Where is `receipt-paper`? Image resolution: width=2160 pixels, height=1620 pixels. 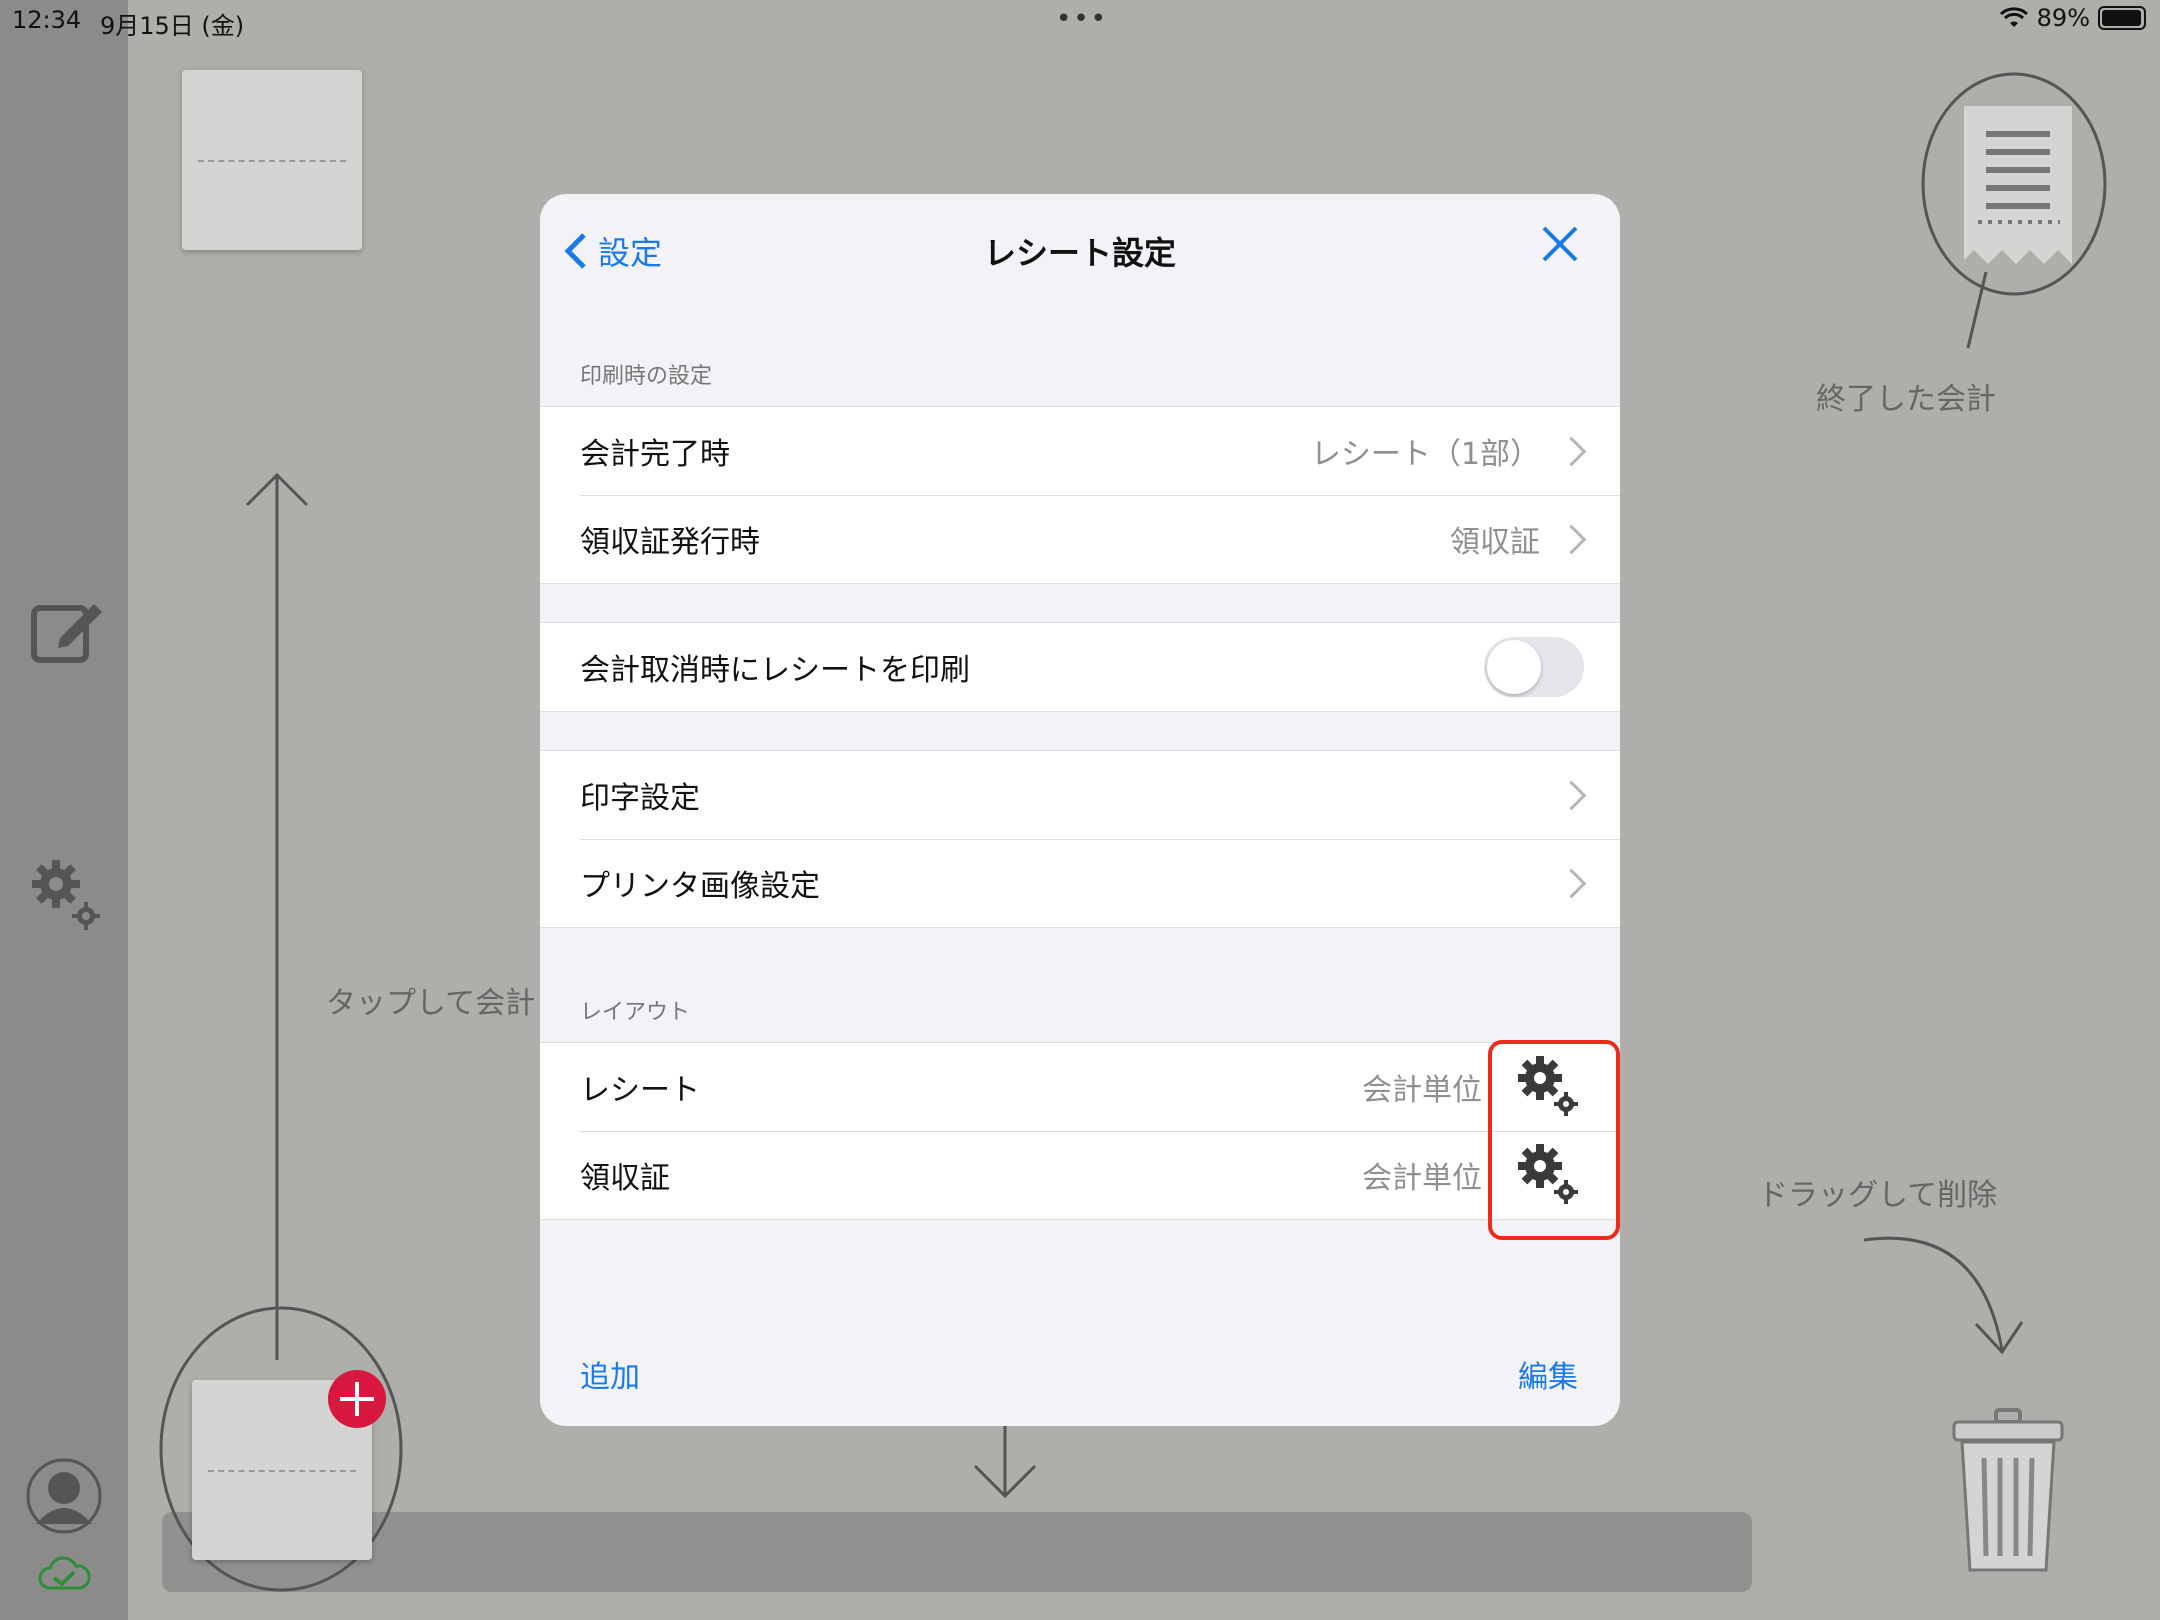
receipt-paper is located at coordinates (272, 160).